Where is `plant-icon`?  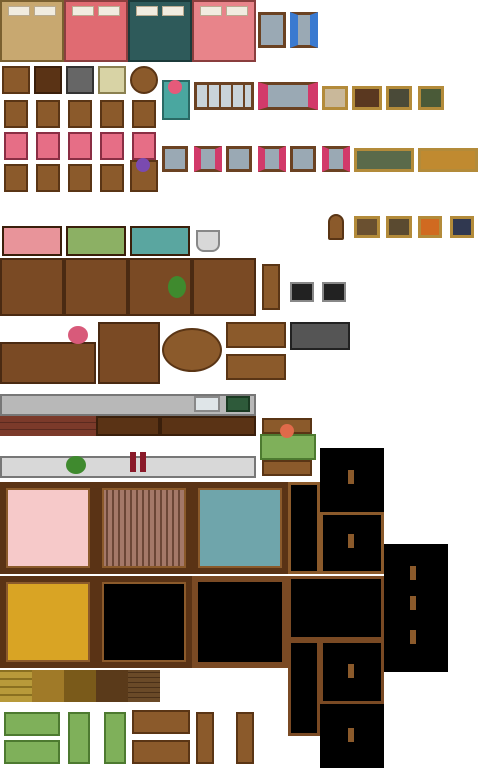 plant-icon is located at coordinates (177, 287).